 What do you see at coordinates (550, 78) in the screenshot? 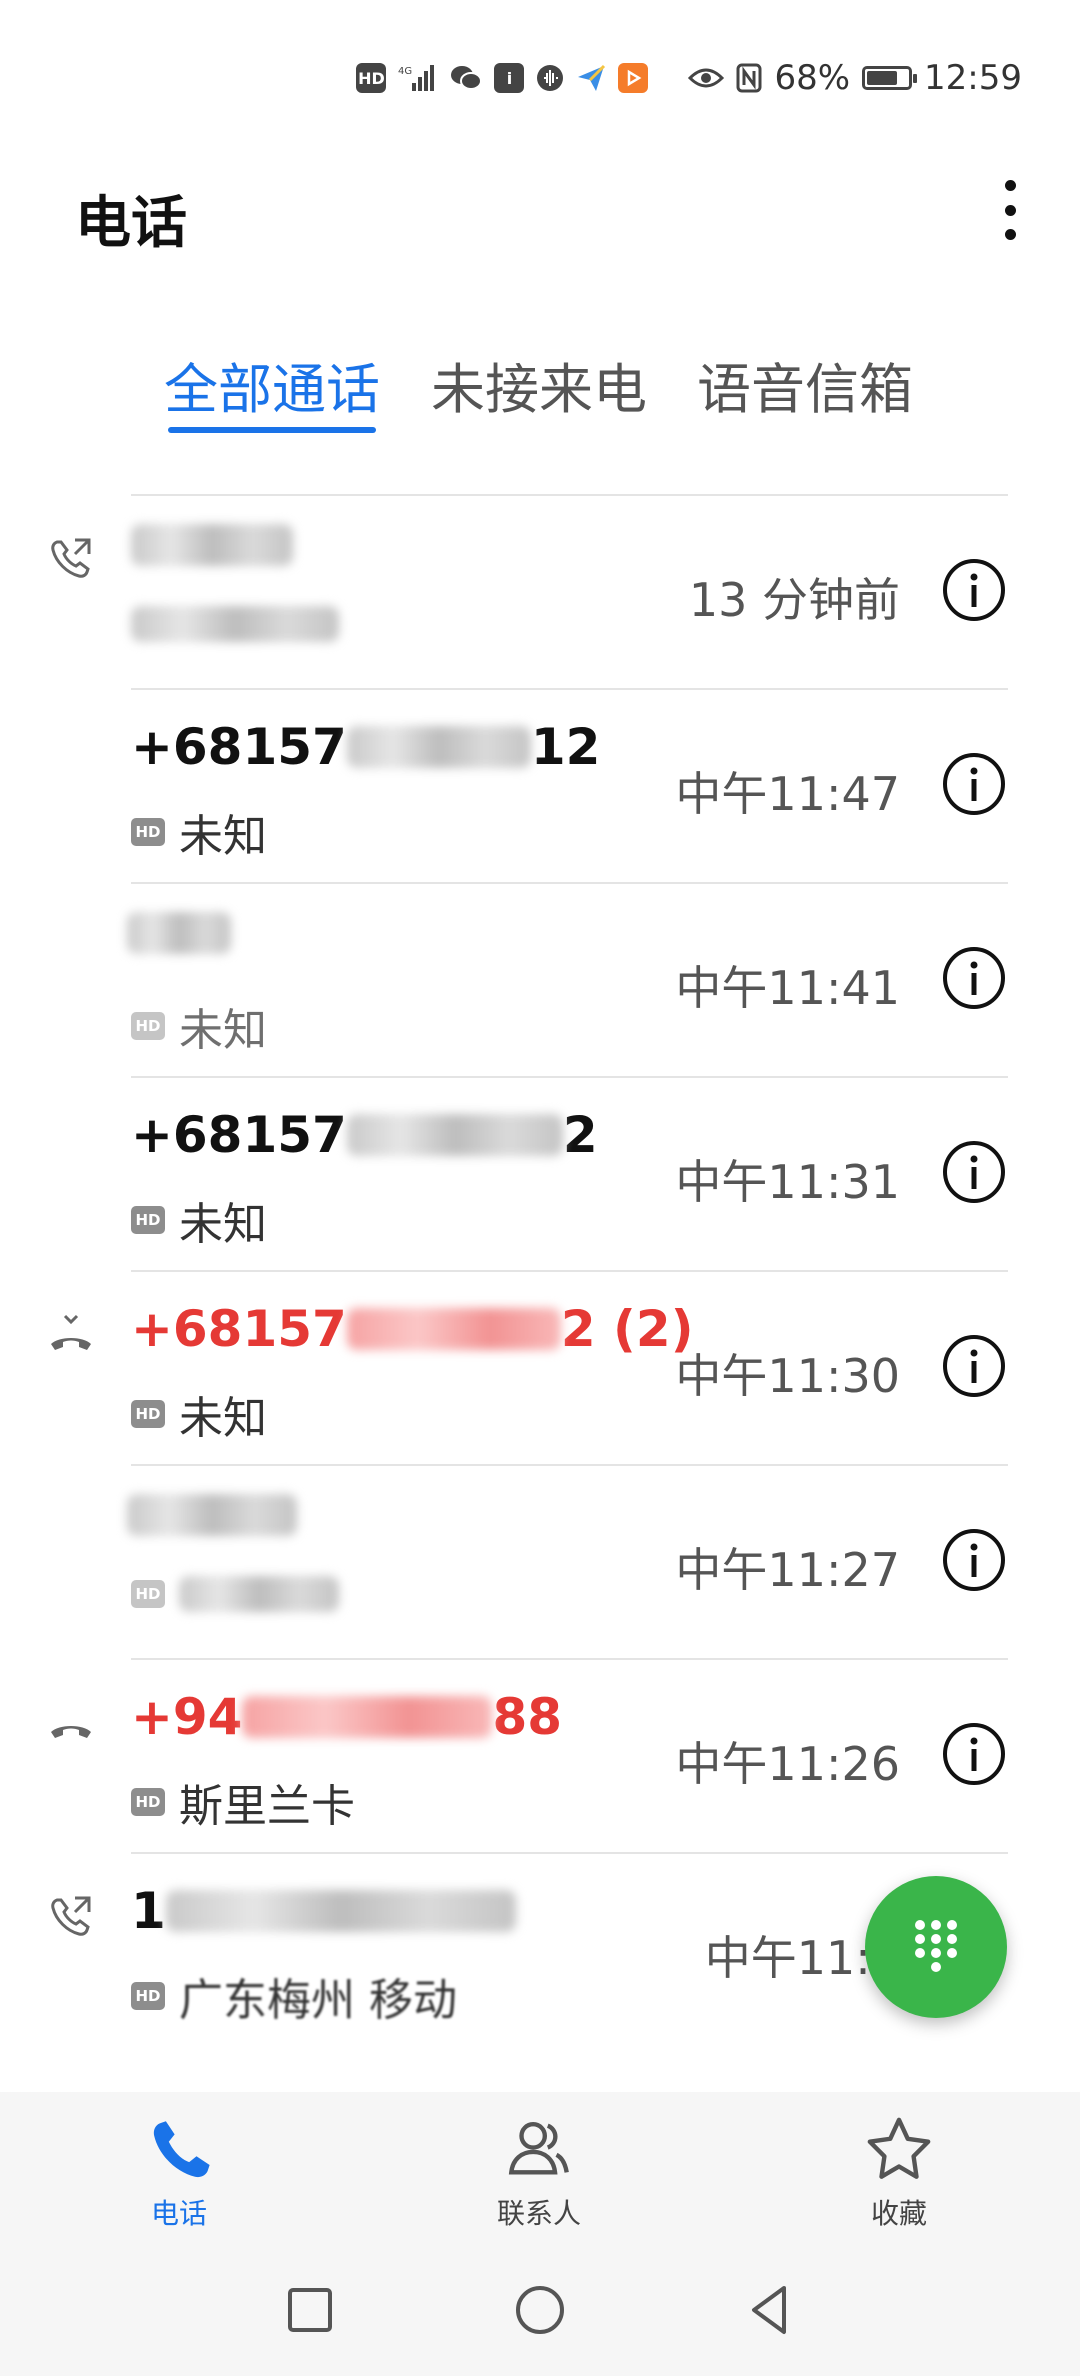
I see `audio-app-icon` at bounding box center [550, 78].